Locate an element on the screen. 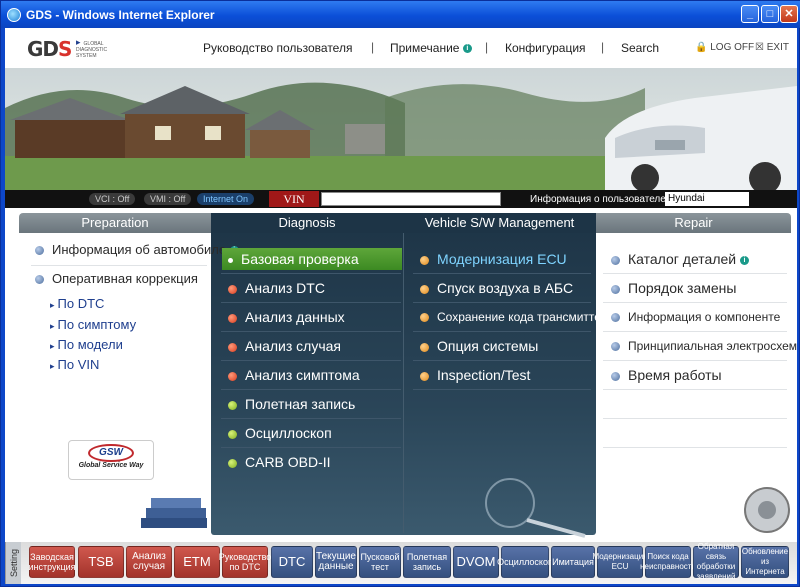  nav-user-guide: Руководство пользователя is located at coordinates (277, 48).